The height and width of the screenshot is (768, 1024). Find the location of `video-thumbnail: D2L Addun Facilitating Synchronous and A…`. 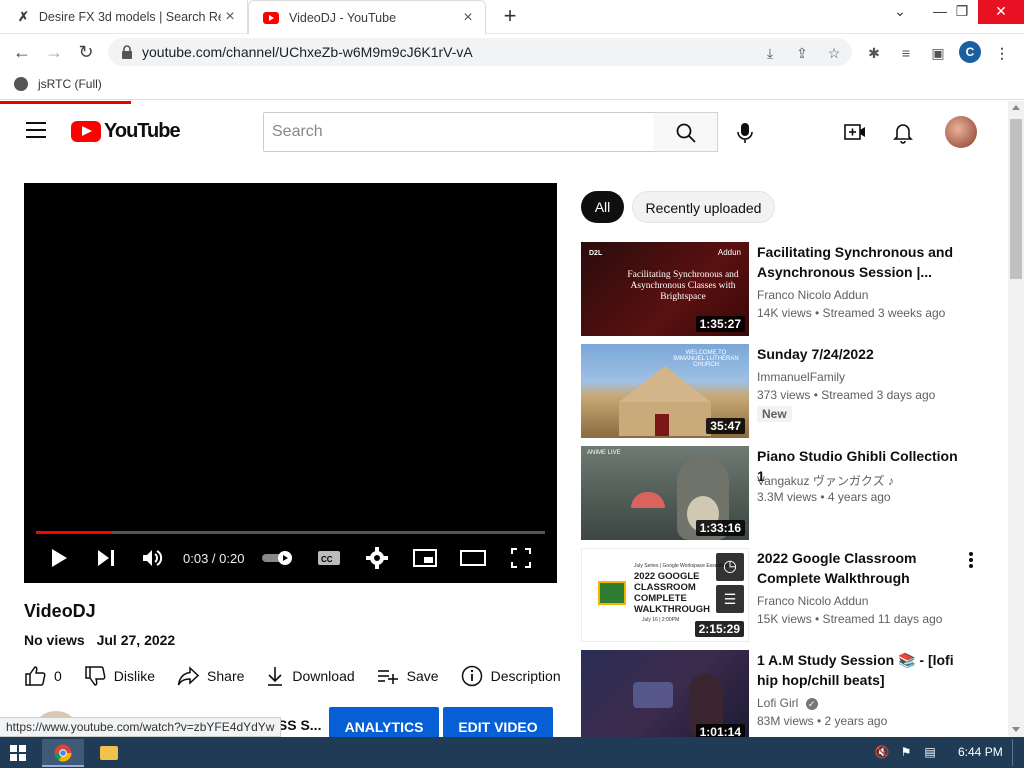

video-thumbnail: D2L Addun Facilitating Synchronous and A… is located at coordinates (665, 289).